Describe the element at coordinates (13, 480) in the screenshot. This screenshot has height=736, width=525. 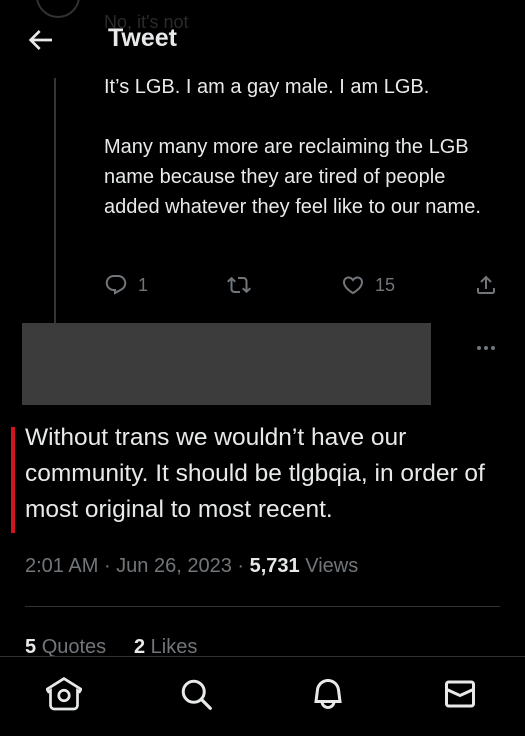
I see `highlight-bar` at that location.